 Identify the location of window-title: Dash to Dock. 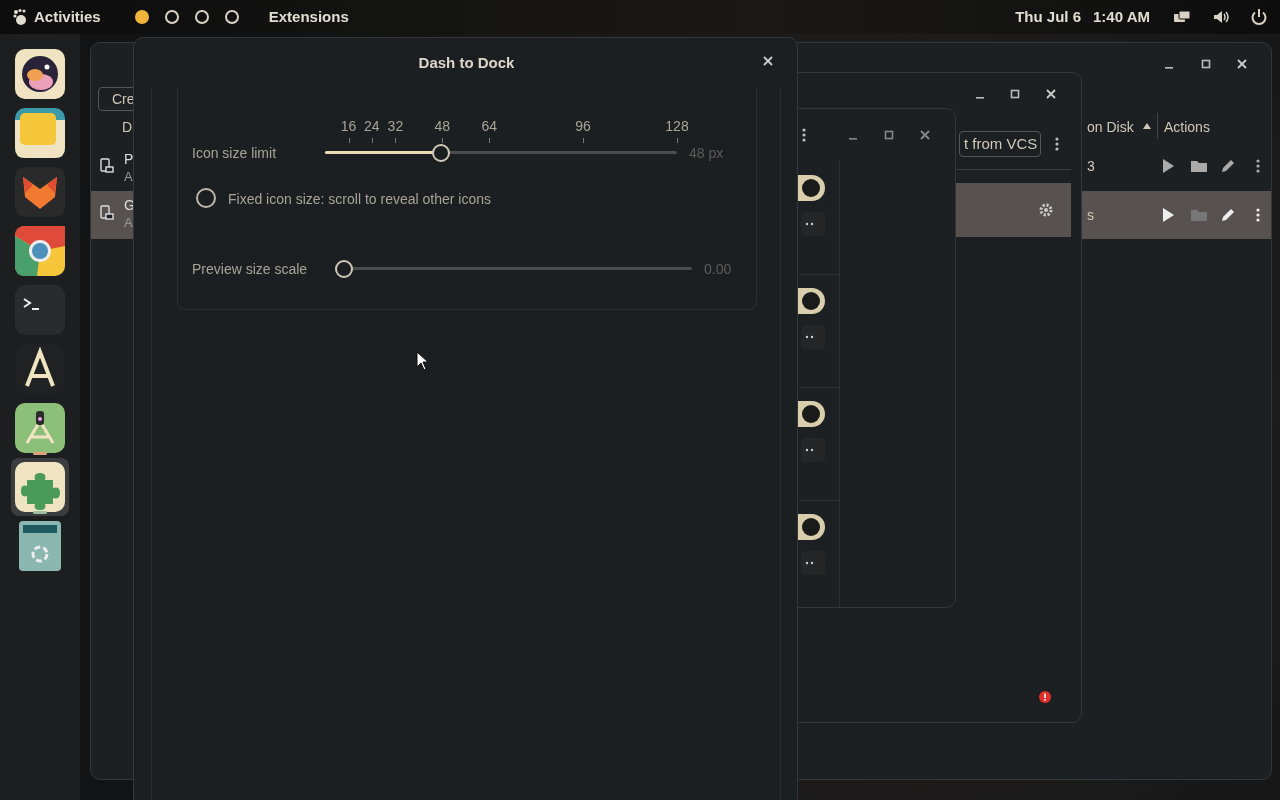
(466, 63).